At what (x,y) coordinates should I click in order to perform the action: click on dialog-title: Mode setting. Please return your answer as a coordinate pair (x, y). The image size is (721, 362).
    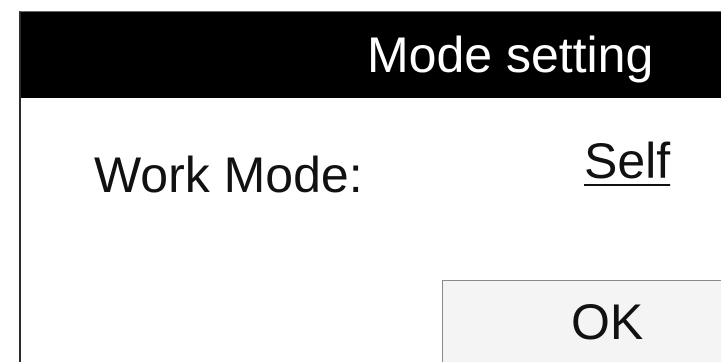
    Looking at the image, I should click on (510, 55).